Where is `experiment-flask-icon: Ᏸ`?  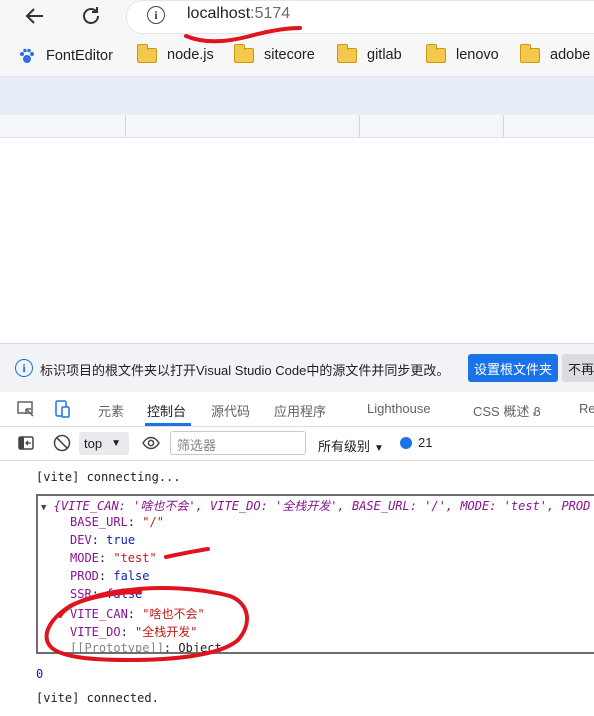 experiment-flask-icon: Ᏸ is located at coordinates (536, 412).